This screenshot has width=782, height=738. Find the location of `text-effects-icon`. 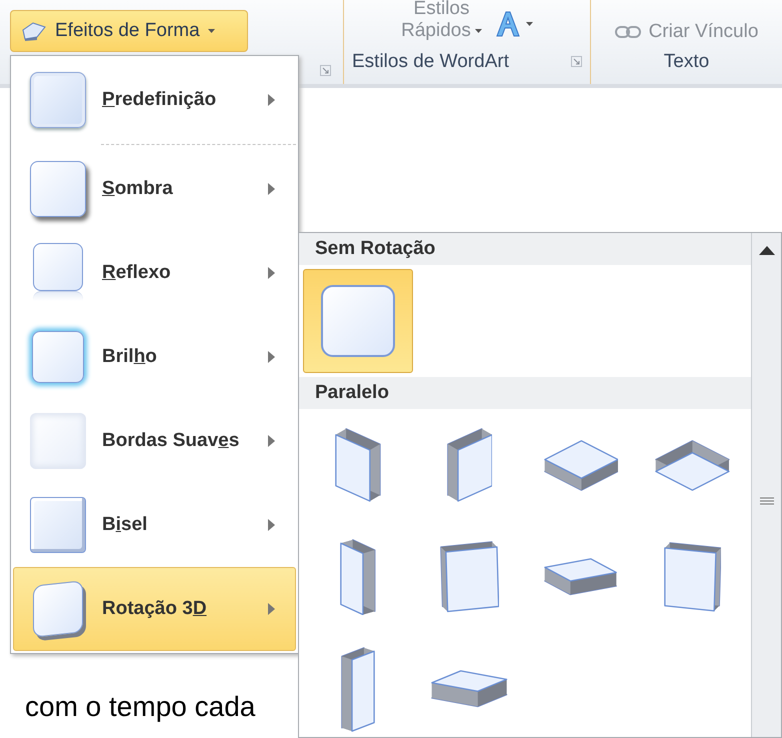

text-effects-icon is located at coordinates (508, 24).